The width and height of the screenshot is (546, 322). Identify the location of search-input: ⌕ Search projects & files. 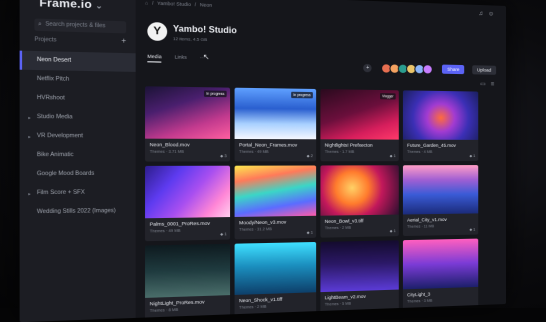
(80, 26).